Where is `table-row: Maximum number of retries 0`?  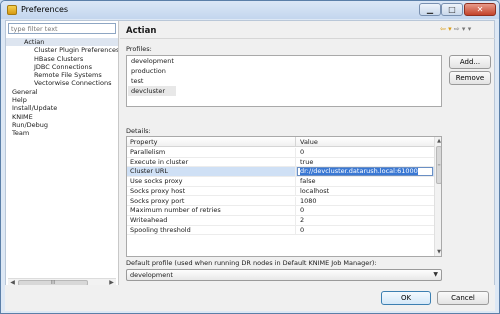
table-row: Maximum number of retries 0 is located at coordinates (280, 211).